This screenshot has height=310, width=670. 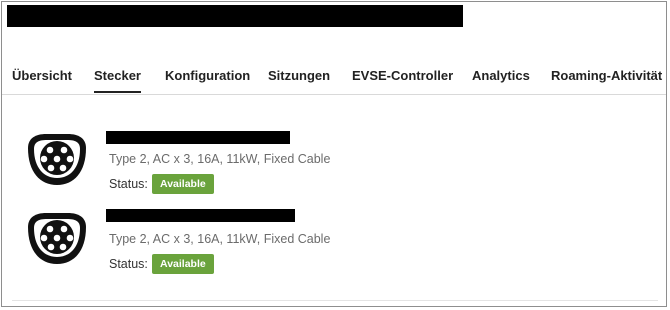 I want to click on tab-evse-controller: EVSE-Controller, so click(x=402, y=79).